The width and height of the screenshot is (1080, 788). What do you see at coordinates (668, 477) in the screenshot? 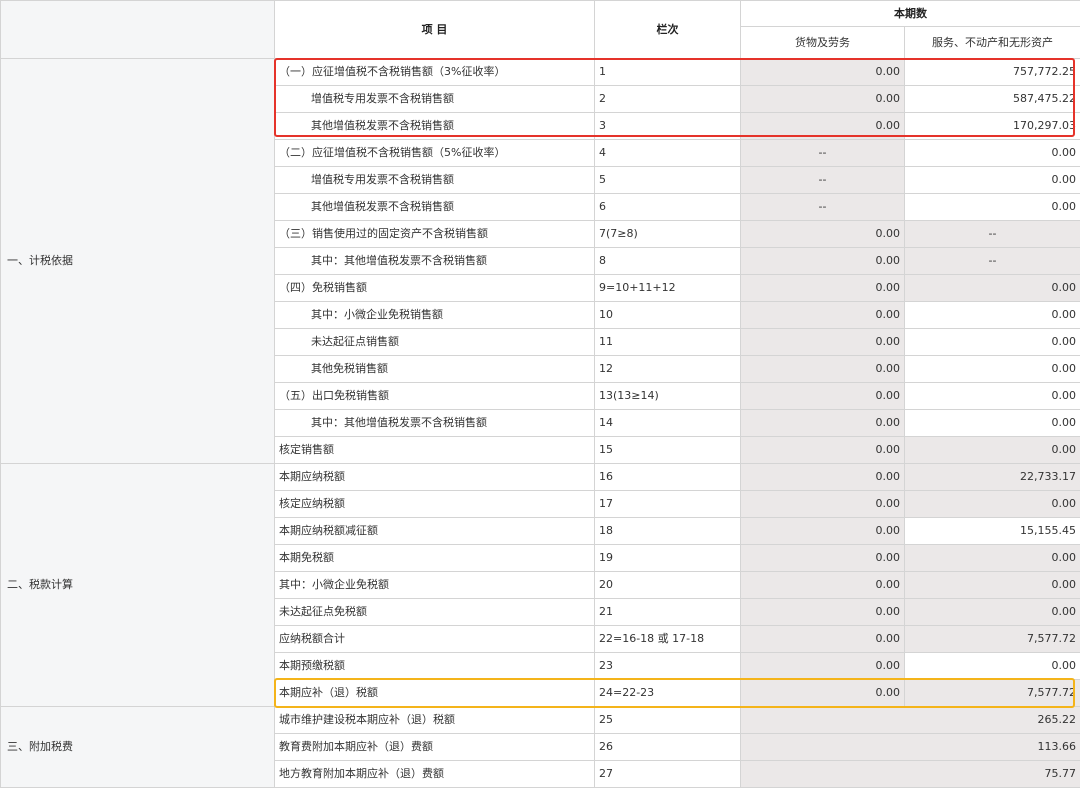
I see `row-col: 16` at bounding box center [668, 477].